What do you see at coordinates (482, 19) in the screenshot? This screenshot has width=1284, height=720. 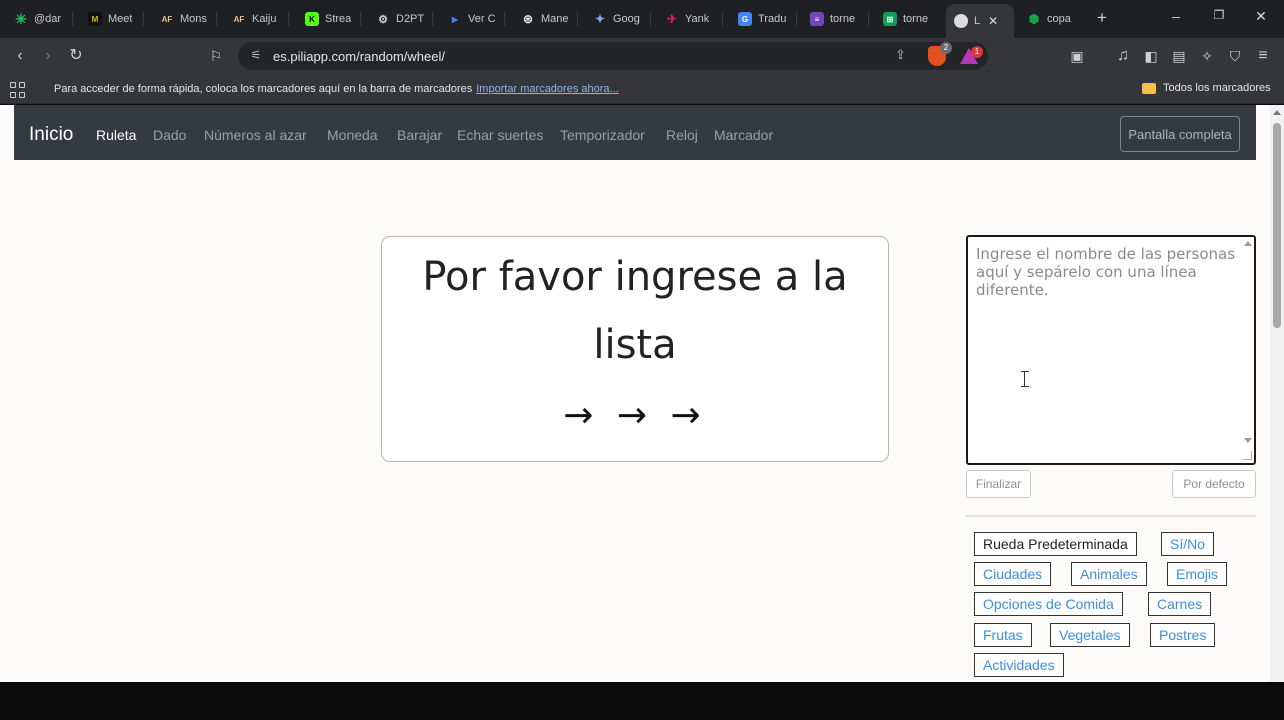 I see `tab-label: Ver C` at bounding box center [482, 19].